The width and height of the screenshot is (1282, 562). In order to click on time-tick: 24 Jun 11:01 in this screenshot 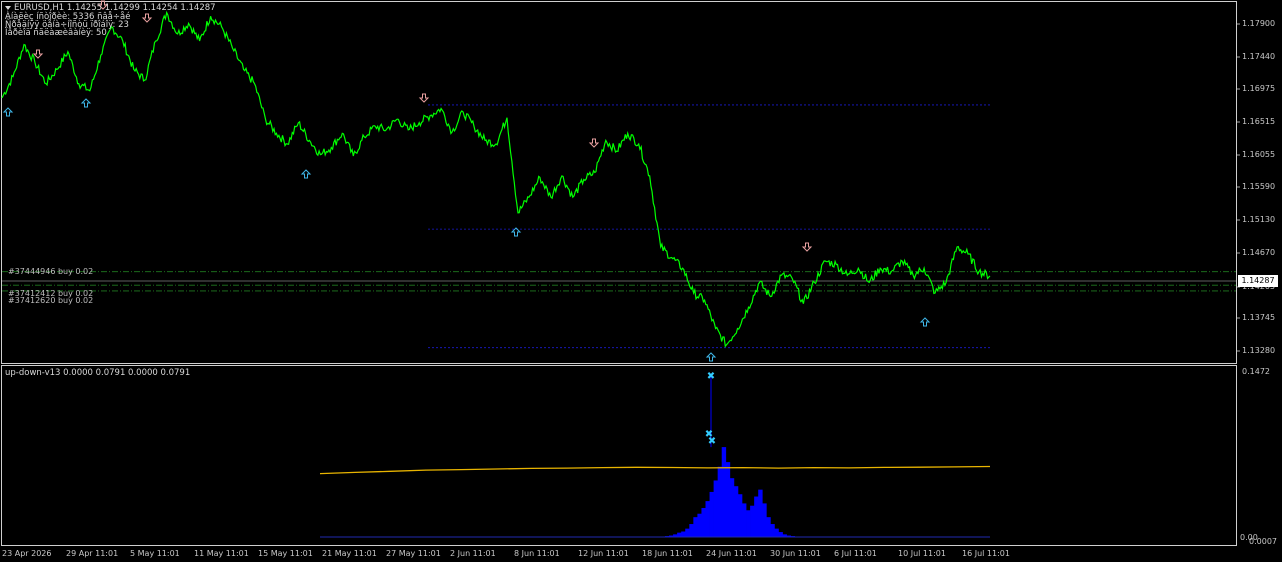, I will do `click(731, 553)`.